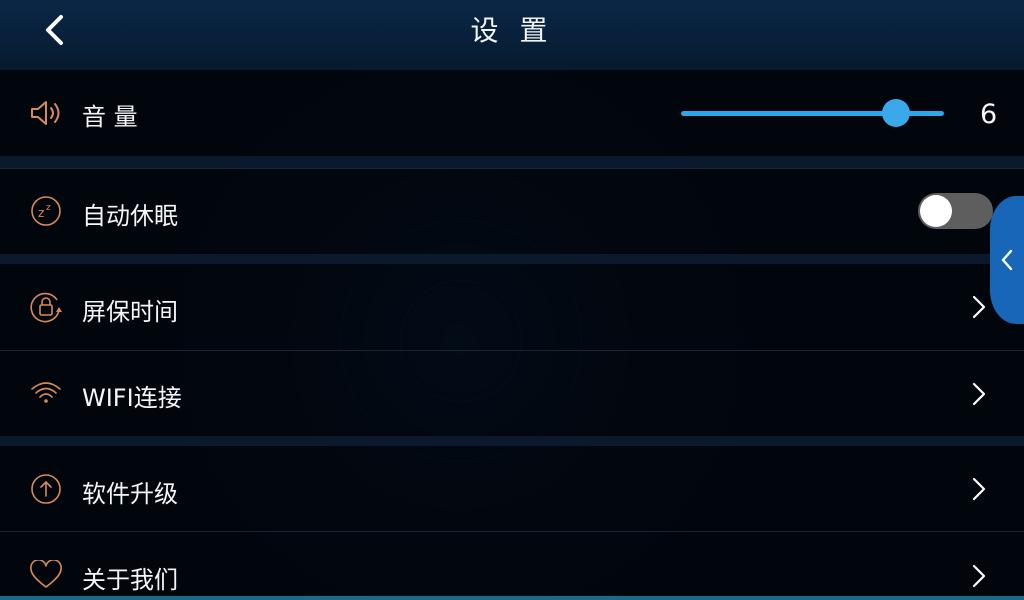 The image size is (1024, 600). What do you see at coordinates (130, 216) in the screenshot?
I see `auto-sleep-label: 自动休眠` at bounding box center [130, 216].